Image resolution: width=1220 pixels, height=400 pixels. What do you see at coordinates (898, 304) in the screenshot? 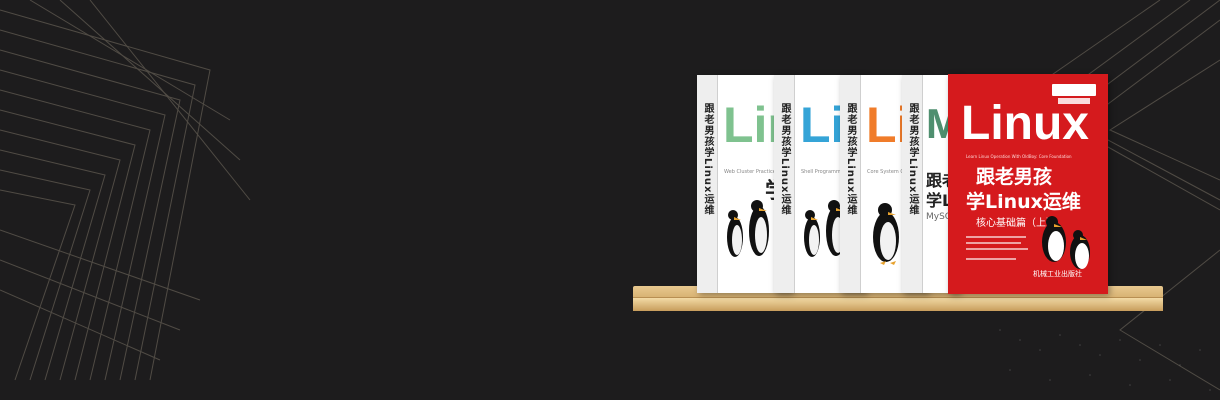
I see `shelf-front` at bounding box center [898, 304].